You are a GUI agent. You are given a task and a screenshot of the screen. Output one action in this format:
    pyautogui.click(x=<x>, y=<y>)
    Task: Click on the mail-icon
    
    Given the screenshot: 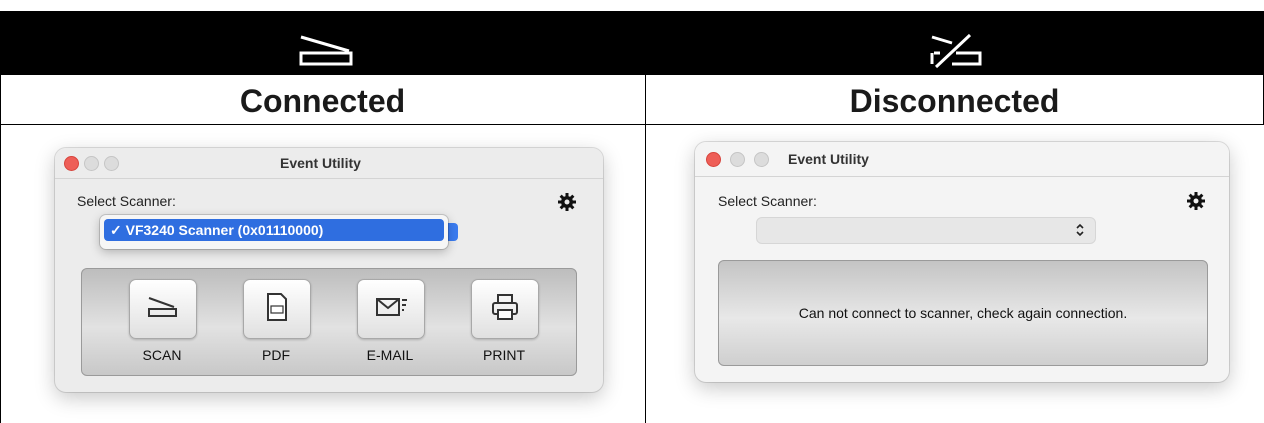 What is the action you would take?
    pyautogui.click(x=391, y=309)
    